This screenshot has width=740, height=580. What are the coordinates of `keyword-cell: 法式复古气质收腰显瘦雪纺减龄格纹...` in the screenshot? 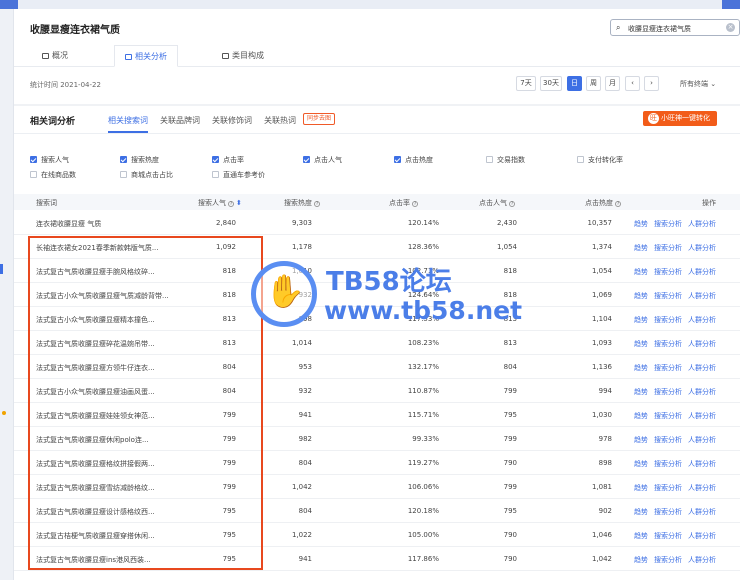 It's located at (95, 488).